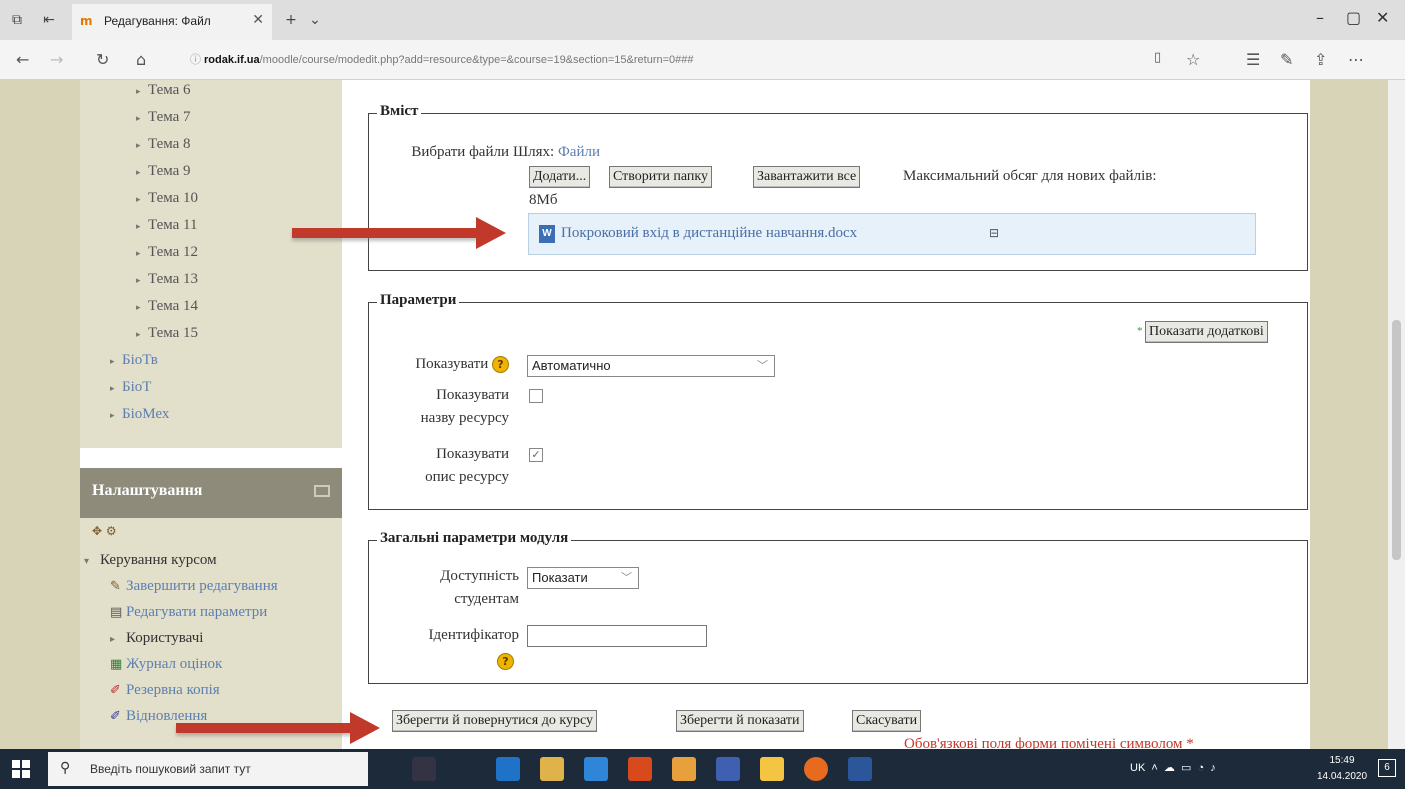  What do you see at coordinates (651, 366) in the screenshot?
I see `display-select: Автоматично ﹀` at bounding box center [651, 366].